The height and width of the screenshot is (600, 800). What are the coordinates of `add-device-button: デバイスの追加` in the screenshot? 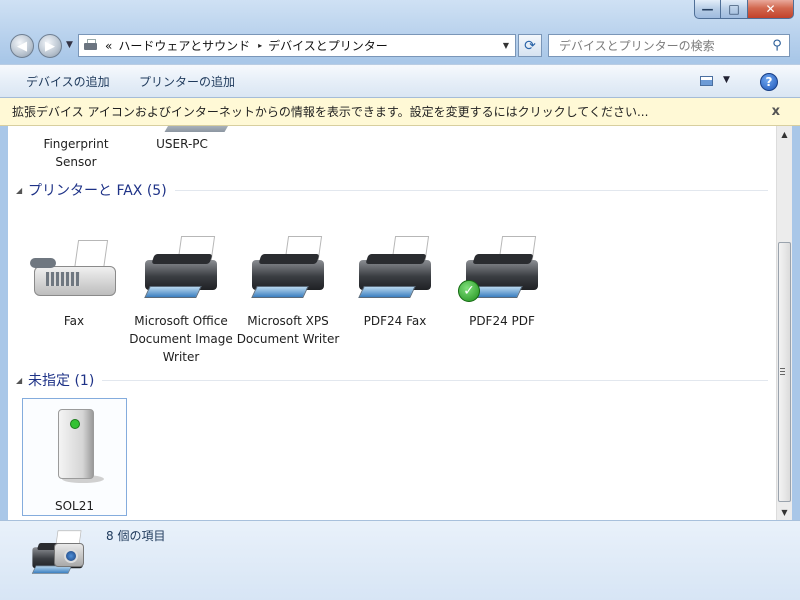 It's located at (68, 81).